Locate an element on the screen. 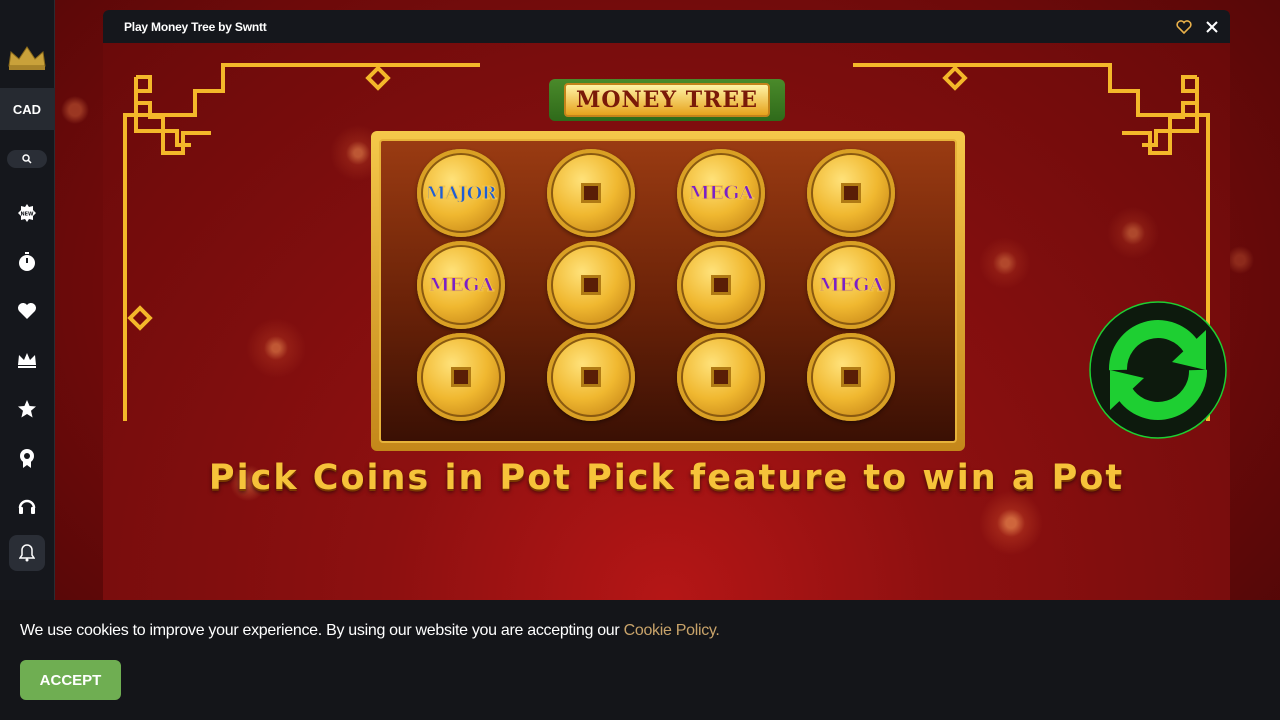 This screenshot has width=1280, height=720. svg-text: NEW is located at coordinates (27, 215).